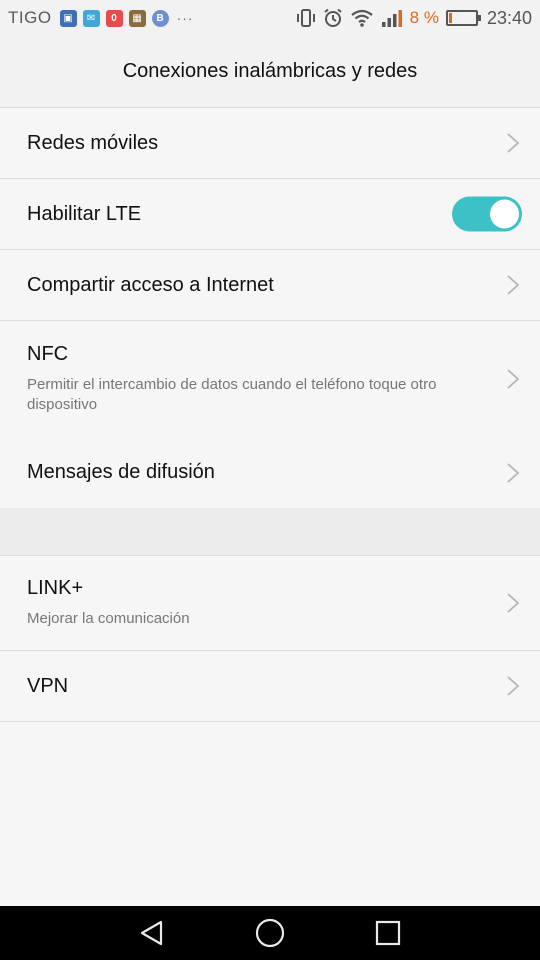 The image size is (540, 960). Describe the element at coordinates (463, 18) in the screenshot. I see `battery-icon` at that location.